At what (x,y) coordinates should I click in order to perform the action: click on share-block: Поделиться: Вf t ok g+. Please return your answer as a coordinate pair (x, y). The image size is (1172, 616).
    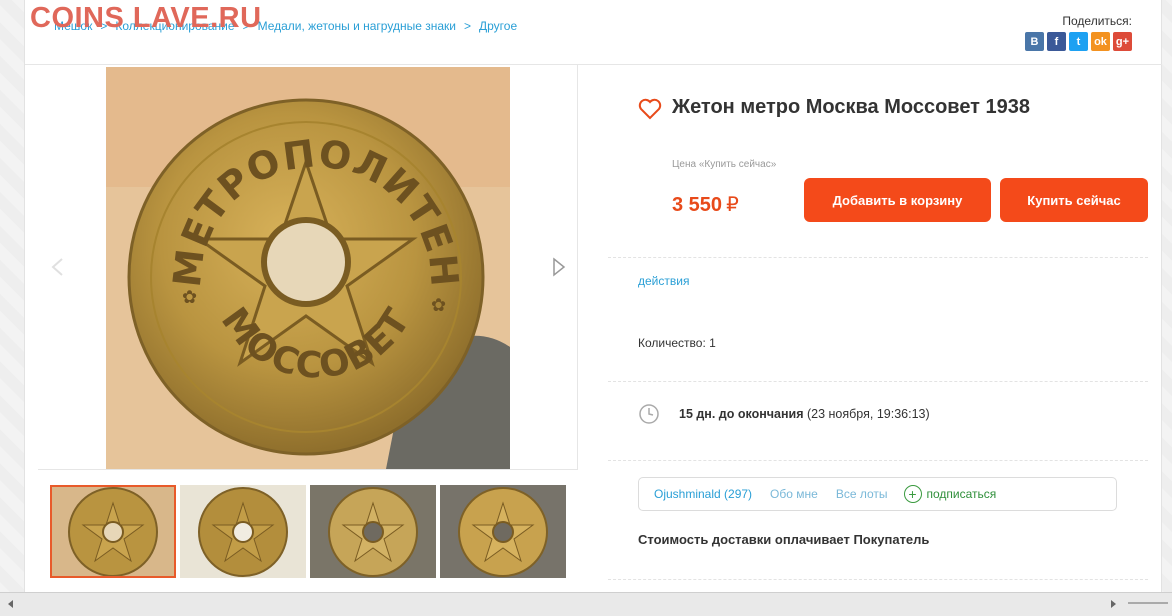
    Looking at the image, I should click on (1078, 32).